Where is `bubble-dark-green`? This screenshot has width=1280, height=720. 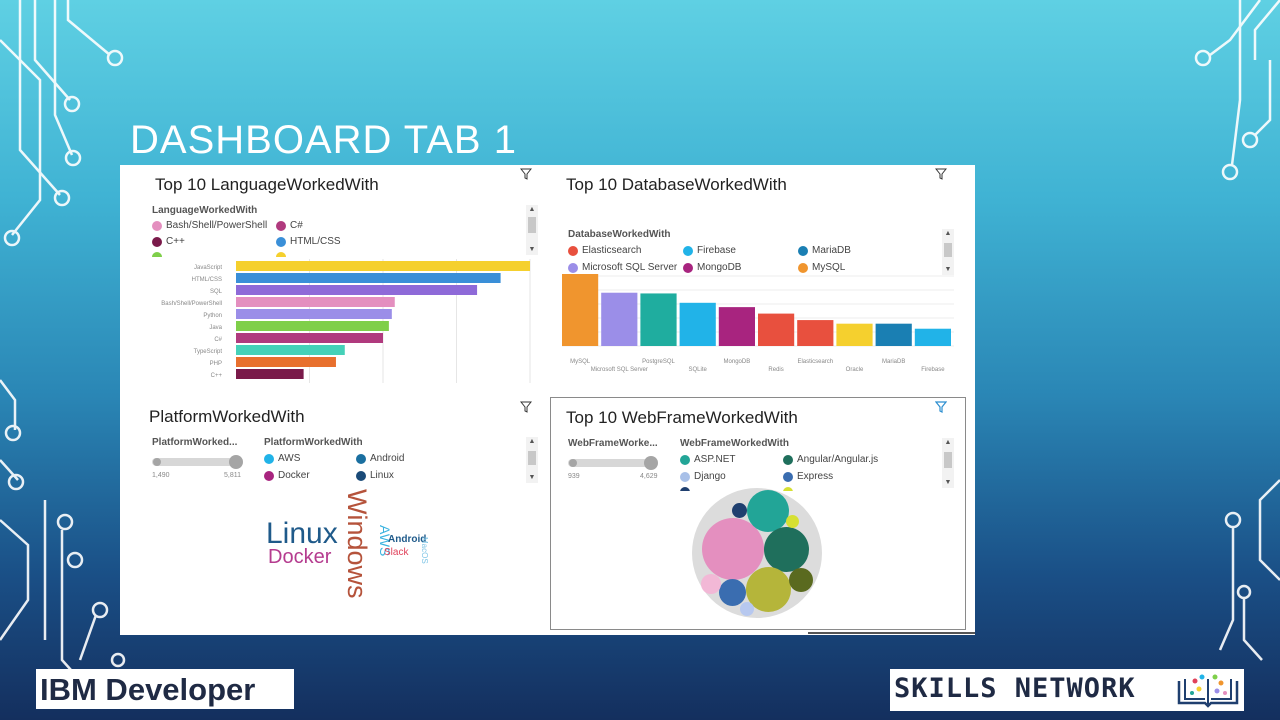
bubble-dark-green is located at coordinates (786, 549).